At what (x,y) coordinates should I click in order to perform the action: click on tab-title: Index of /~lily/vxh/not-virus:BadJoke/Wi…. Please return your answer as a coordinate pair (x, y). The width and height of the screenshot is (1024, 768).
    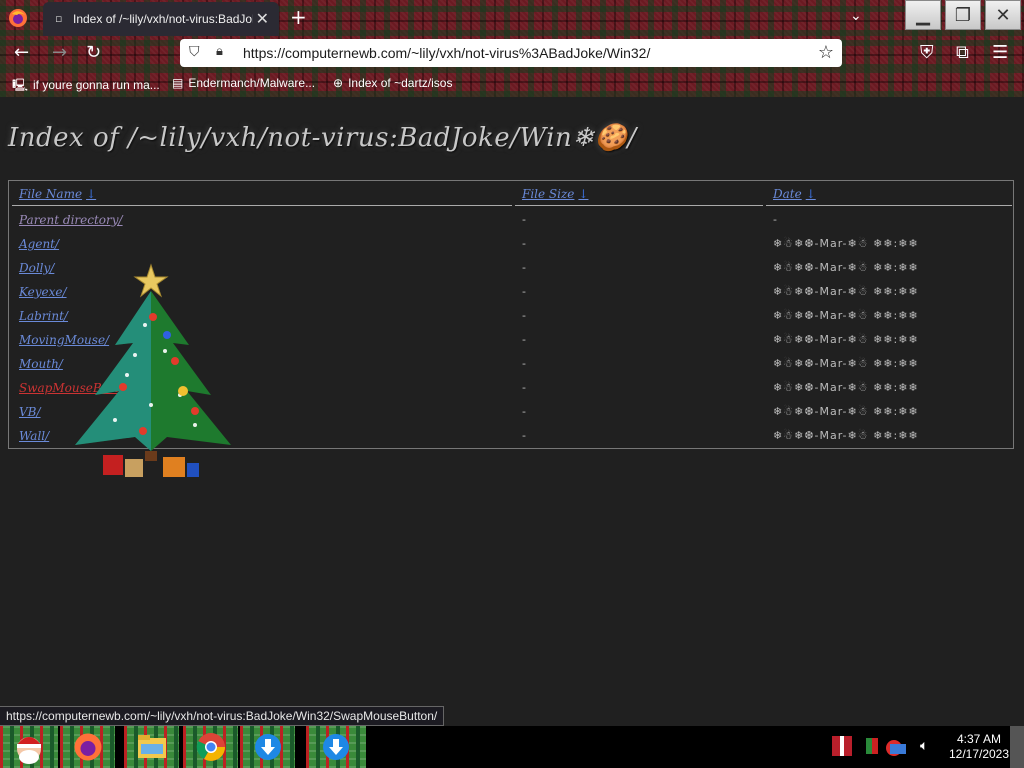
    Looking at the image, I should click on (163, 19).